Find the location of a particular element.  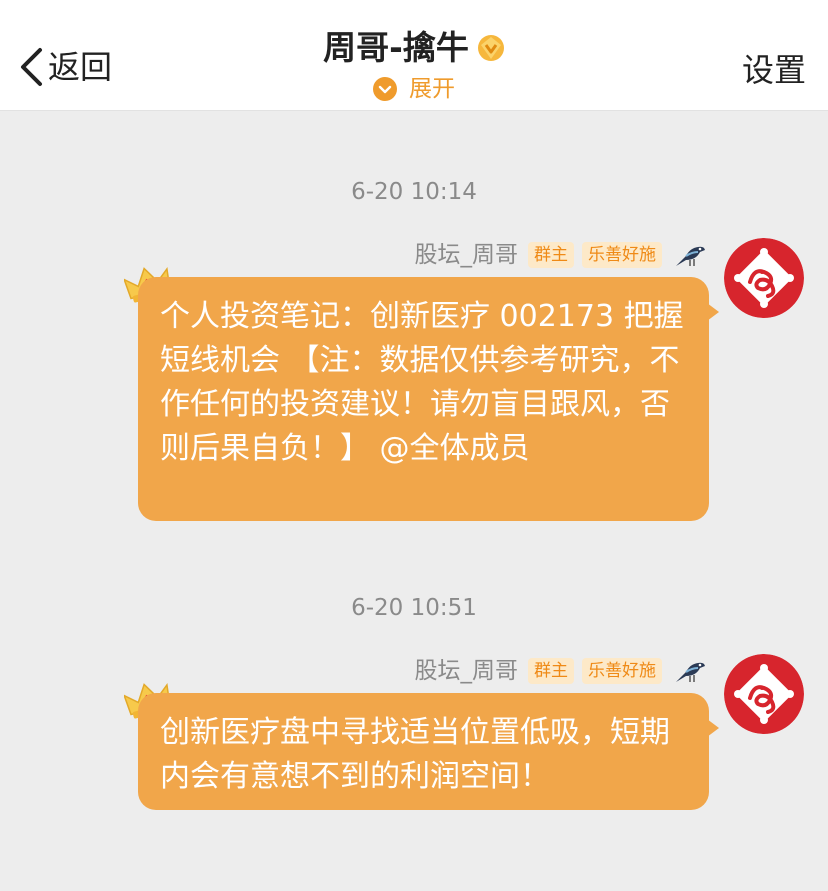

expand-button: 展开 is located at coordinates (414, 89).